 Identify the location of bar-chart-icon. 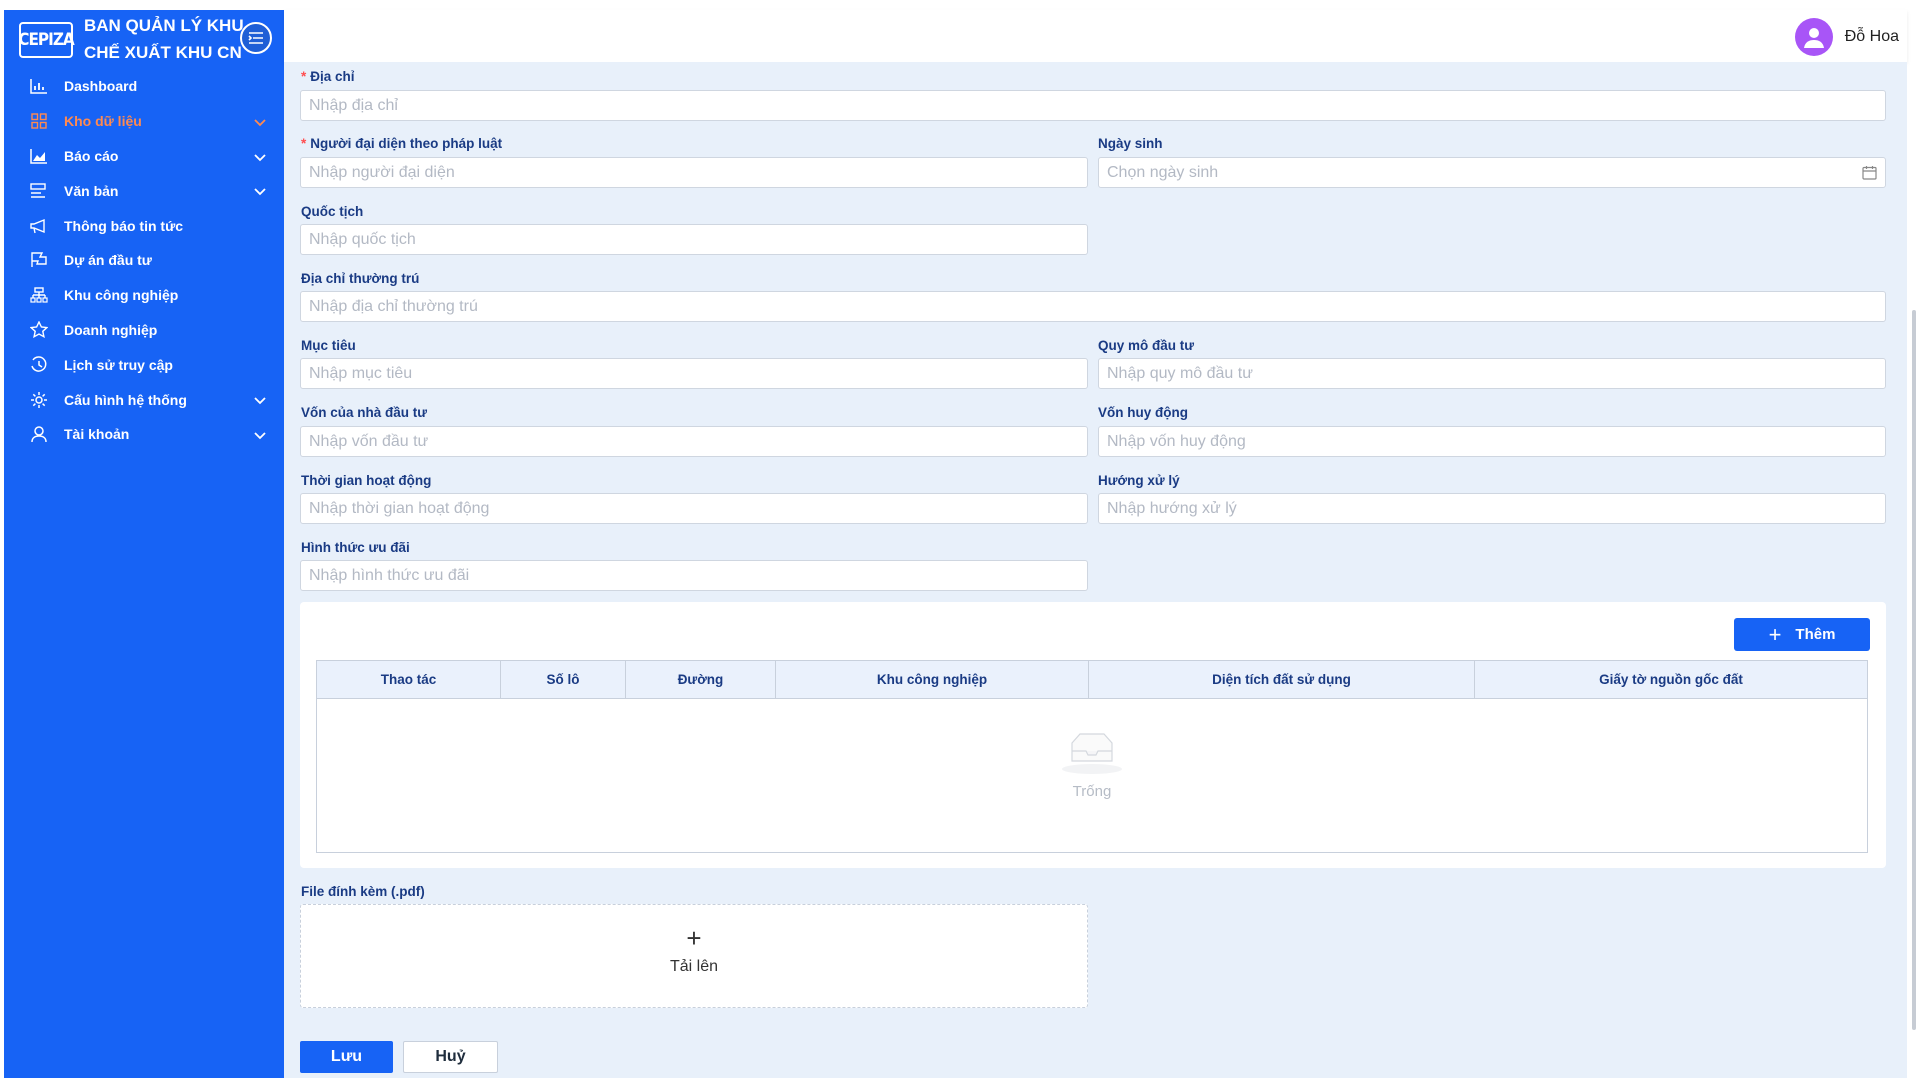
(39, 86).